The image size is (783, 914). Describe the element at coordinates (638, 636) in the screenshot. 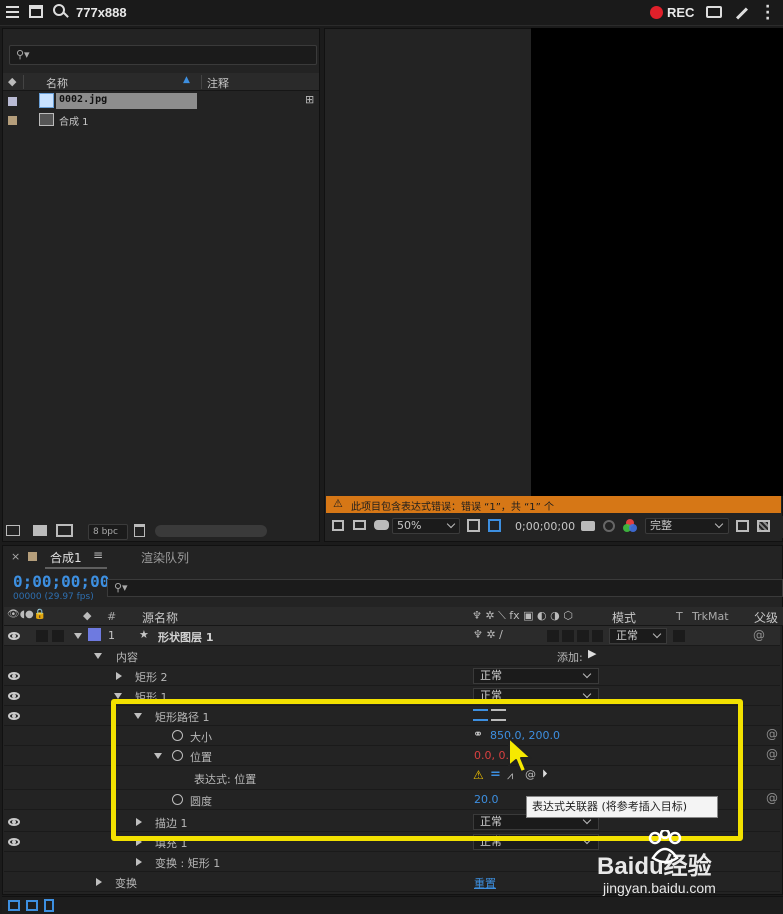

I see `layer-mode-select: 正常` at that location.